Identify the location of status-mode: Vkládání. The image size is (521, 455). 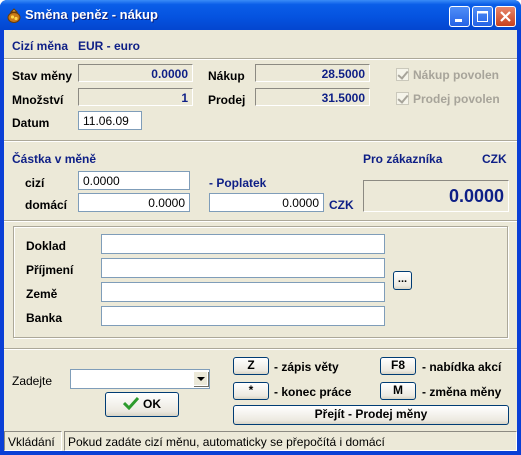
(33, 441).